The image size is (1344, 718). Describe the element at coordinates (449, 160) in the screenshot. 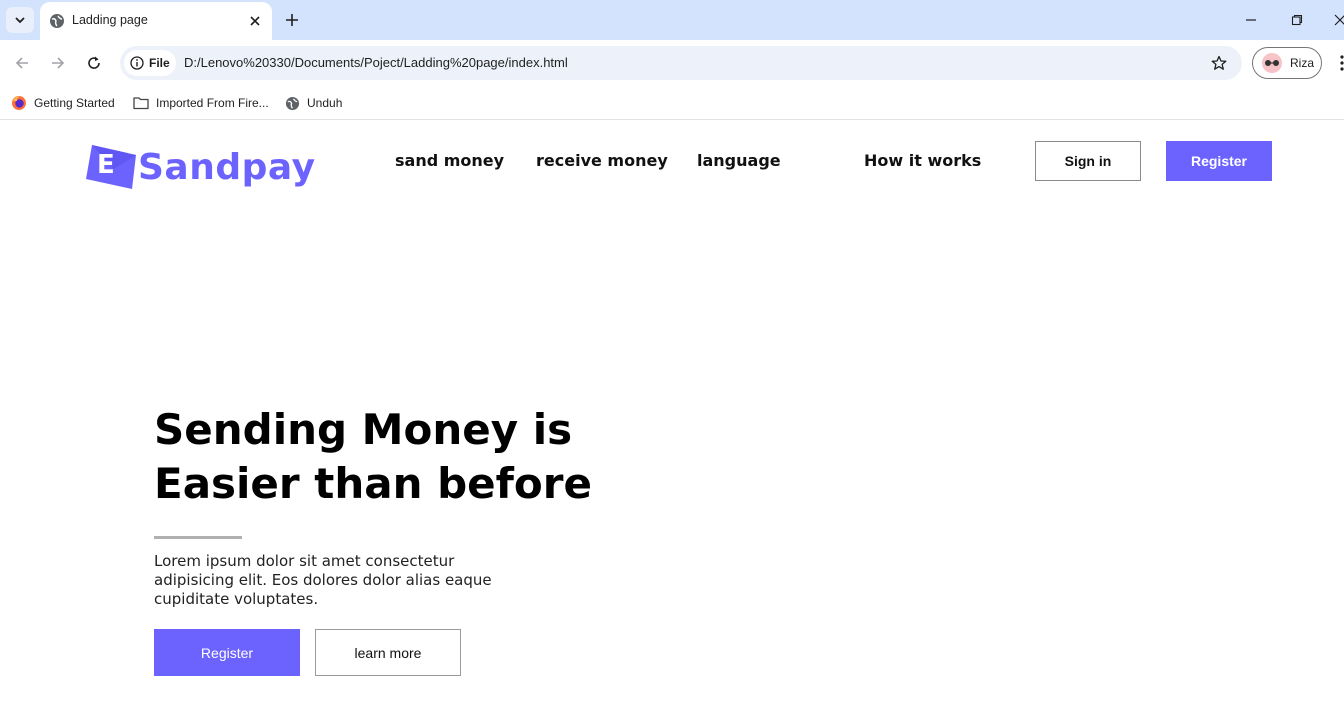

I see `nav-sand-money: sand money` at that location.